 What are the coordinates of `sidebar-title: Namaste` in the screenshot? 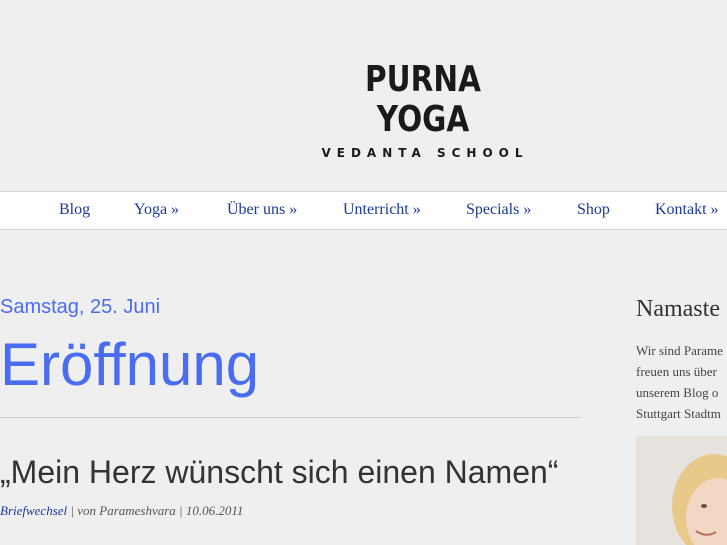 It's located at (678, 309).